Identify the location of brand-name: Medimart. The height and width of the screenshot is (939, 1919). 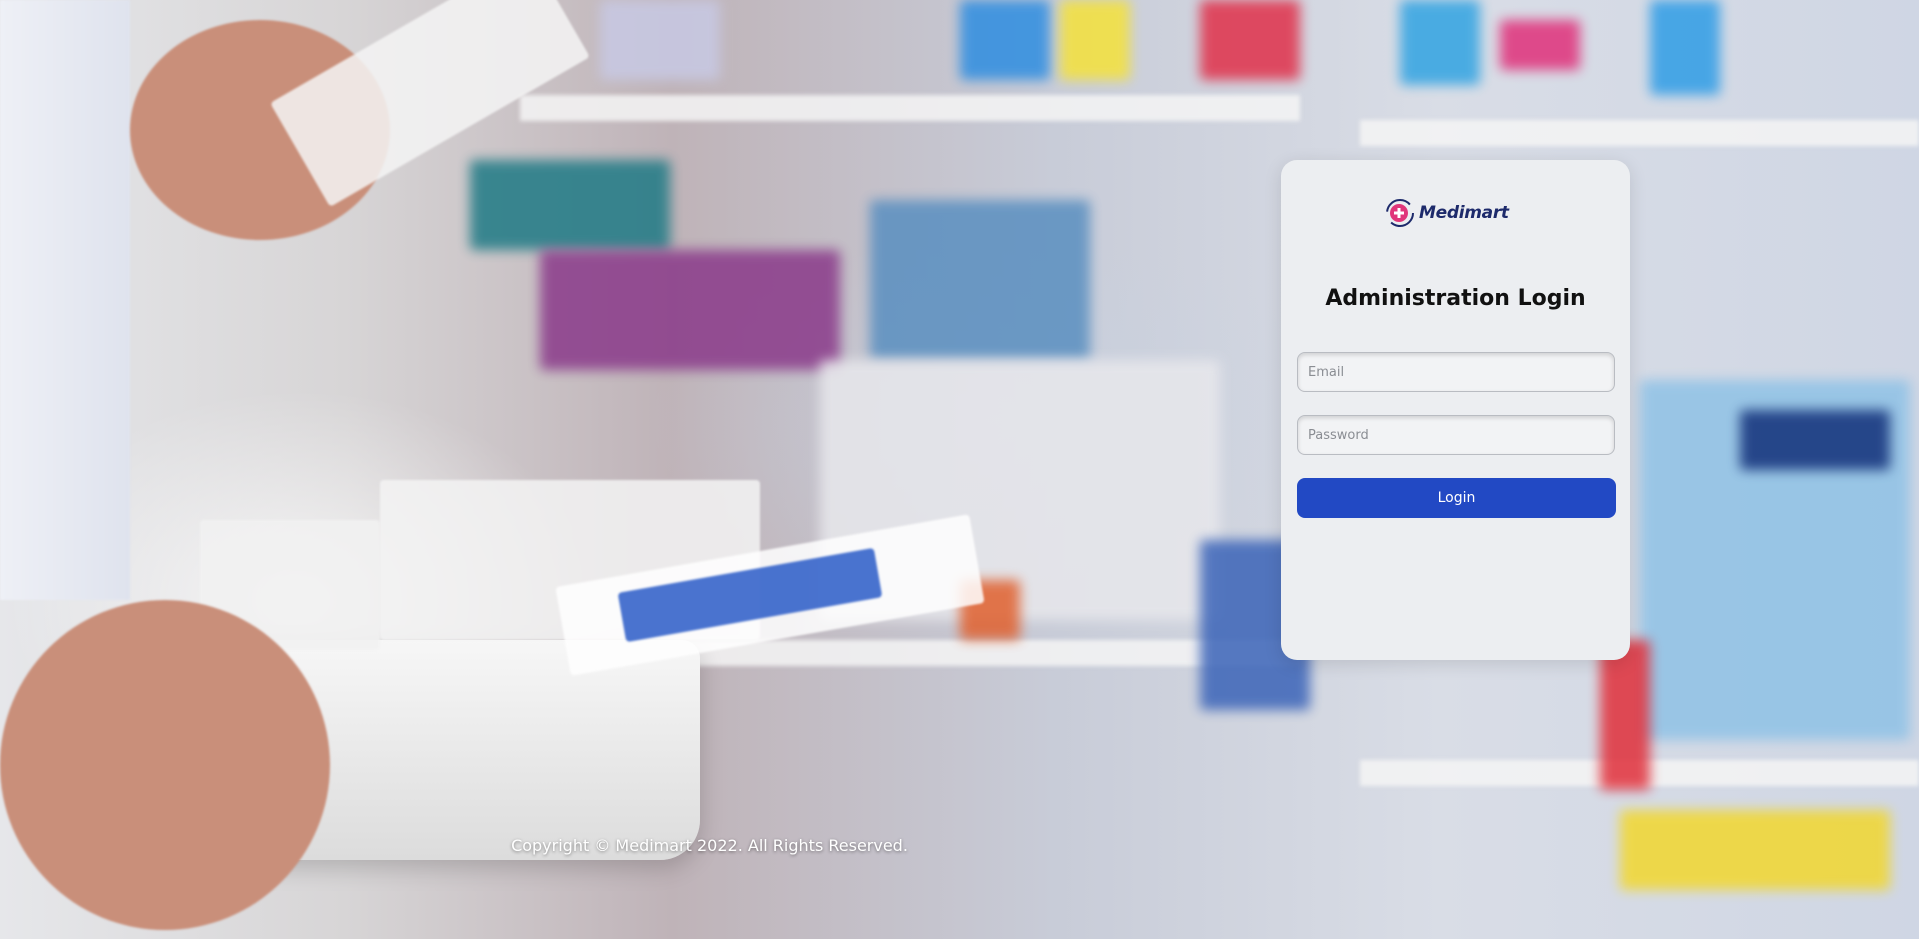
(1464, 213).